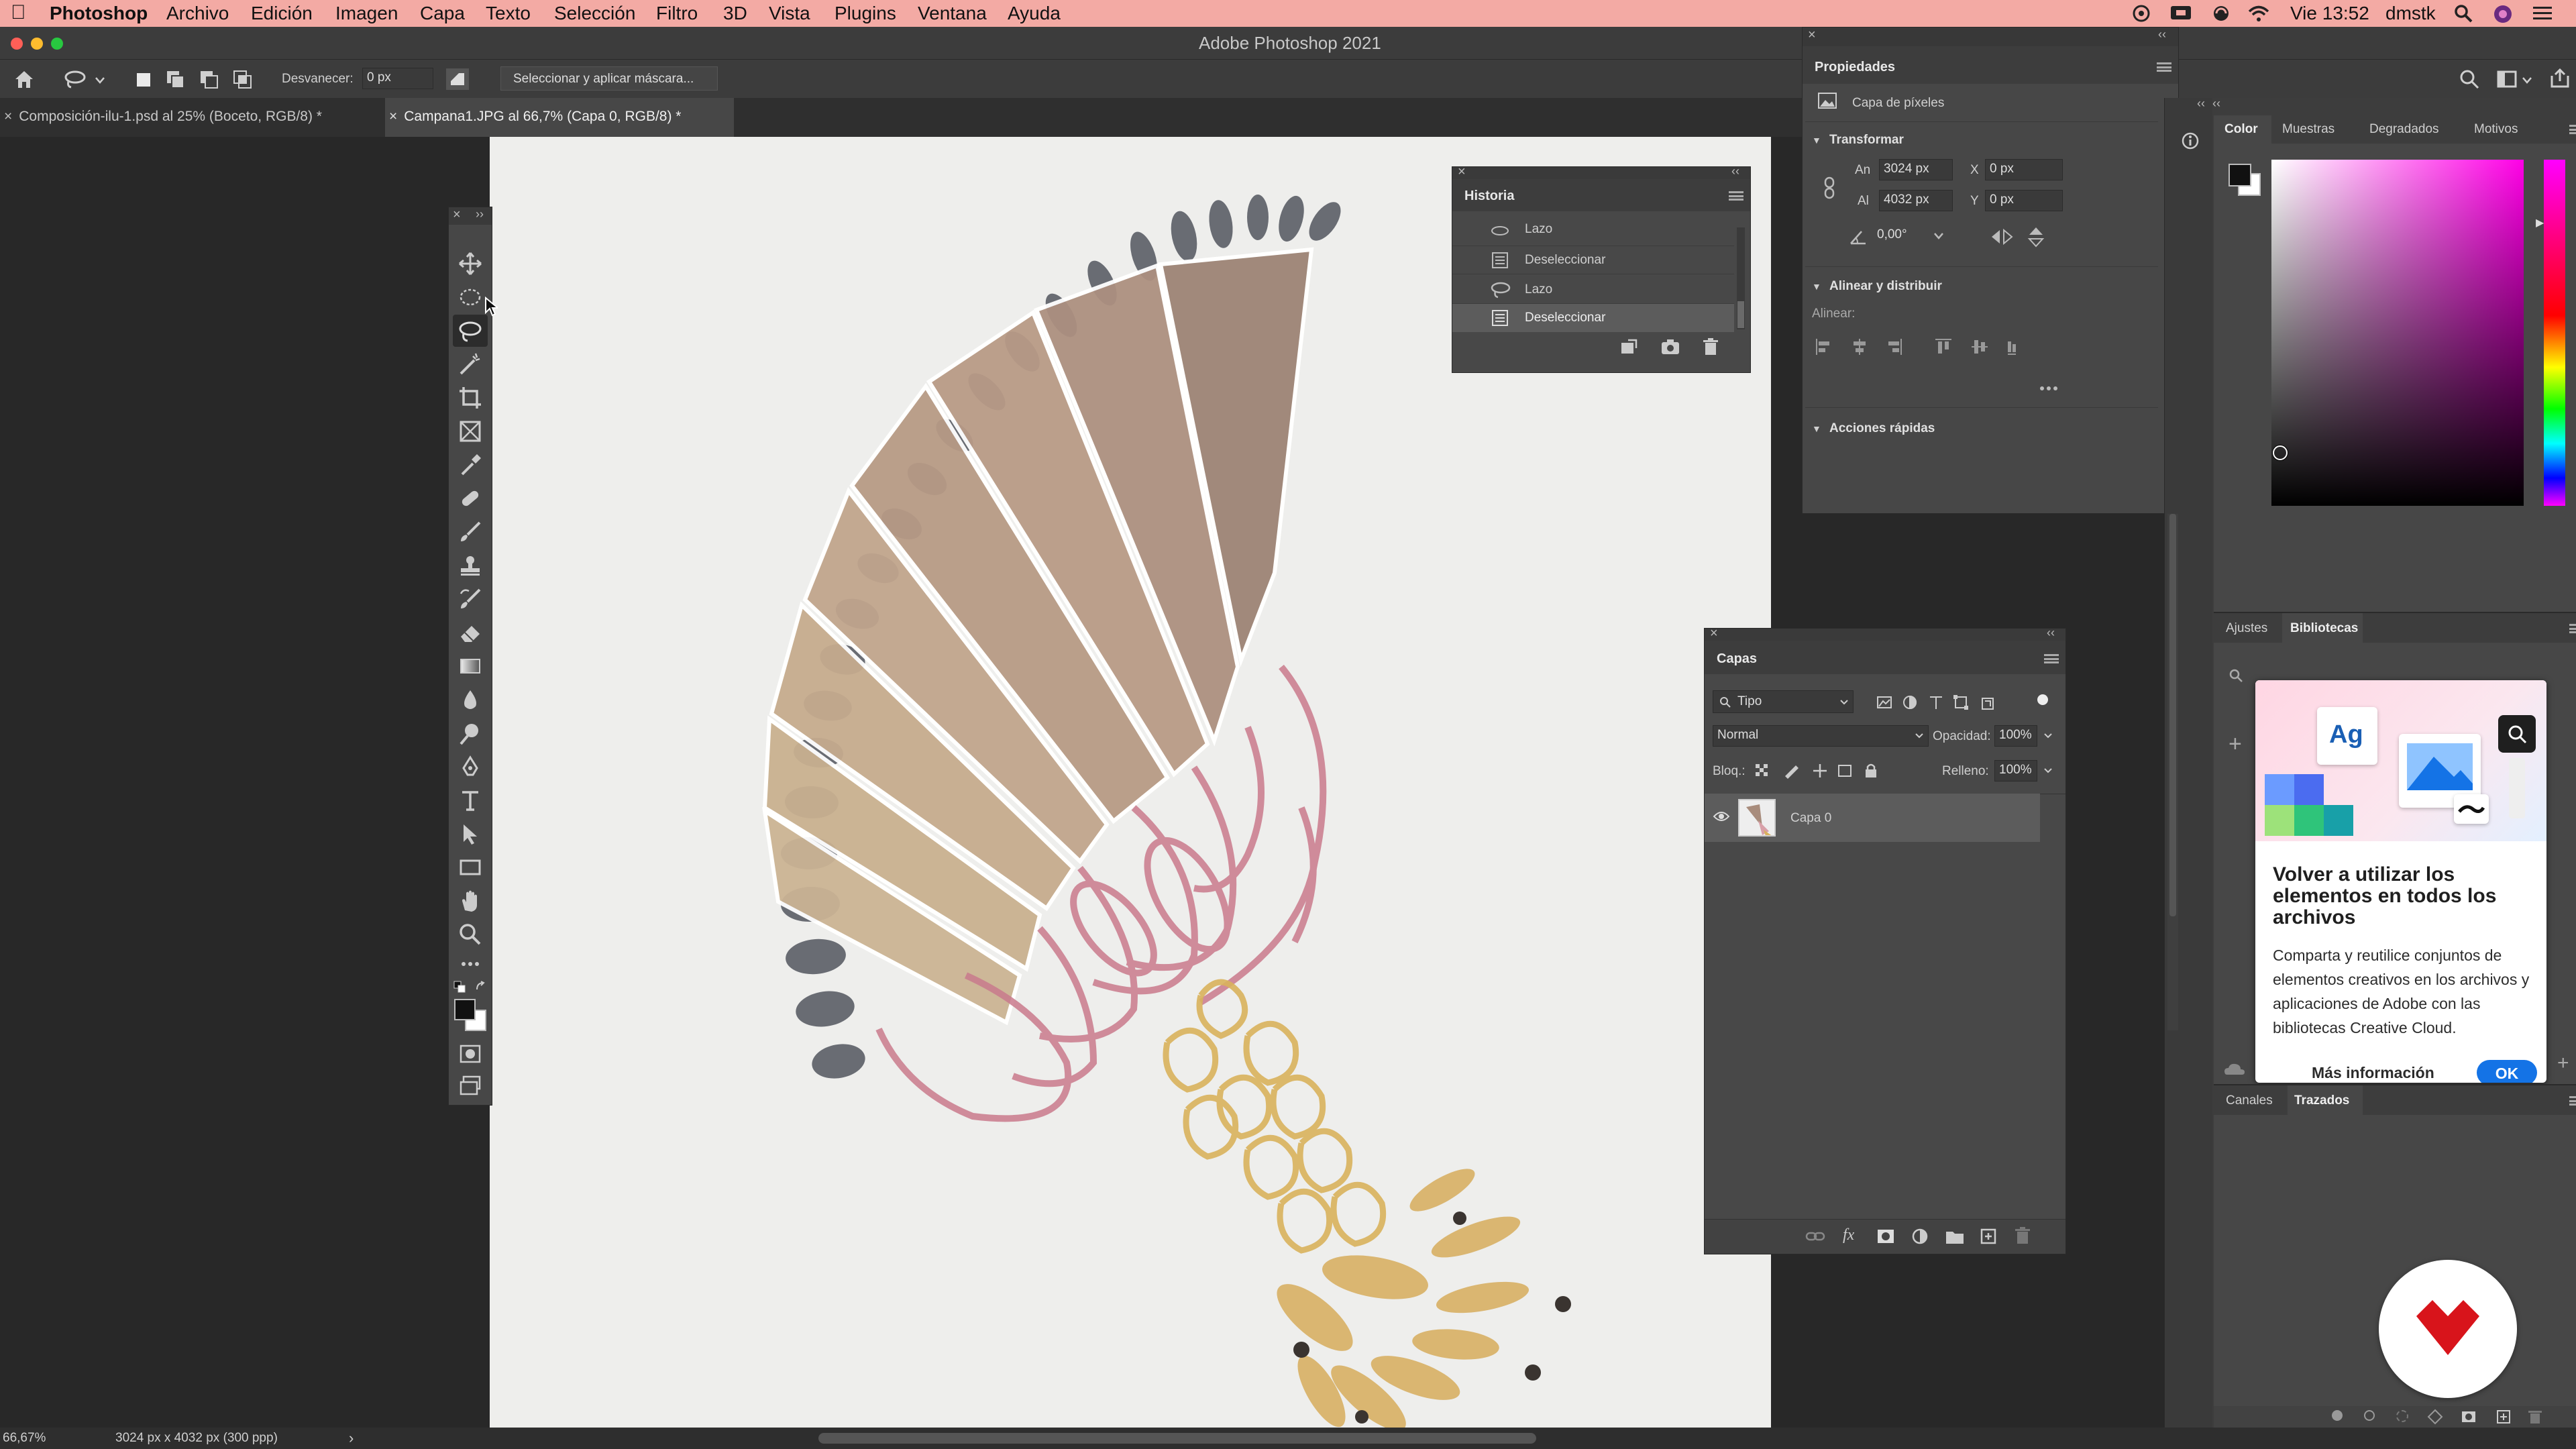  What do you see at coordinates (24, 79) in the screenshot?
I see `home-icon` at bounding box center [24, 79].